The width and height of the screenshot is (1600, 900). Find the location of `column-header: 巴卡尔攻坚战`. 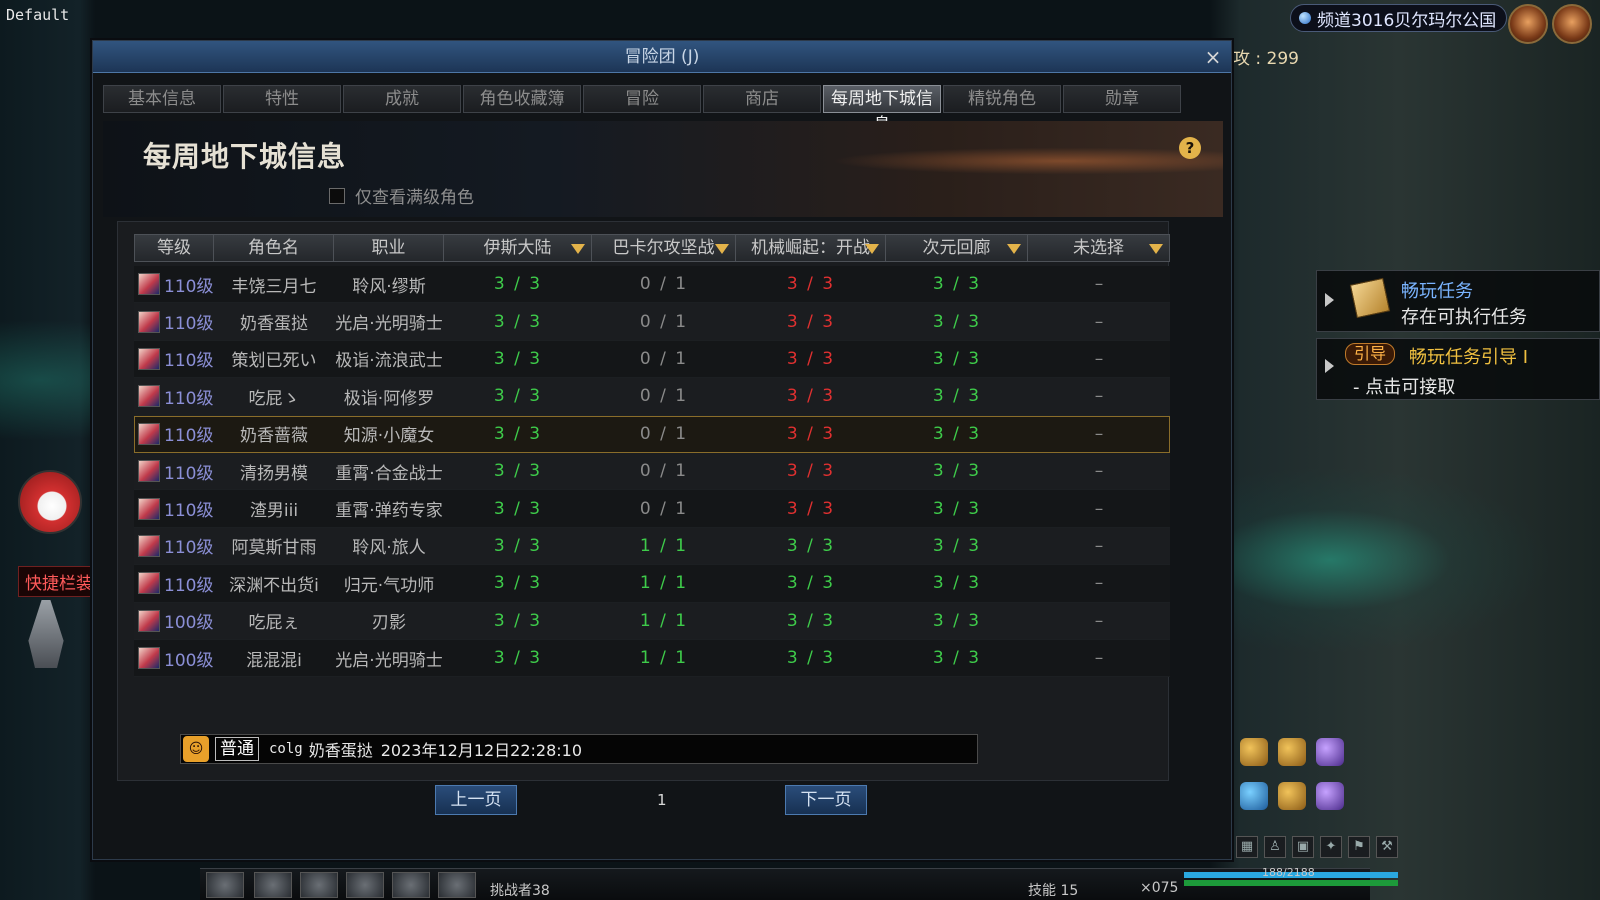

column-header: 巴卡尔攻坚战 is located at coordinates (664, 248).